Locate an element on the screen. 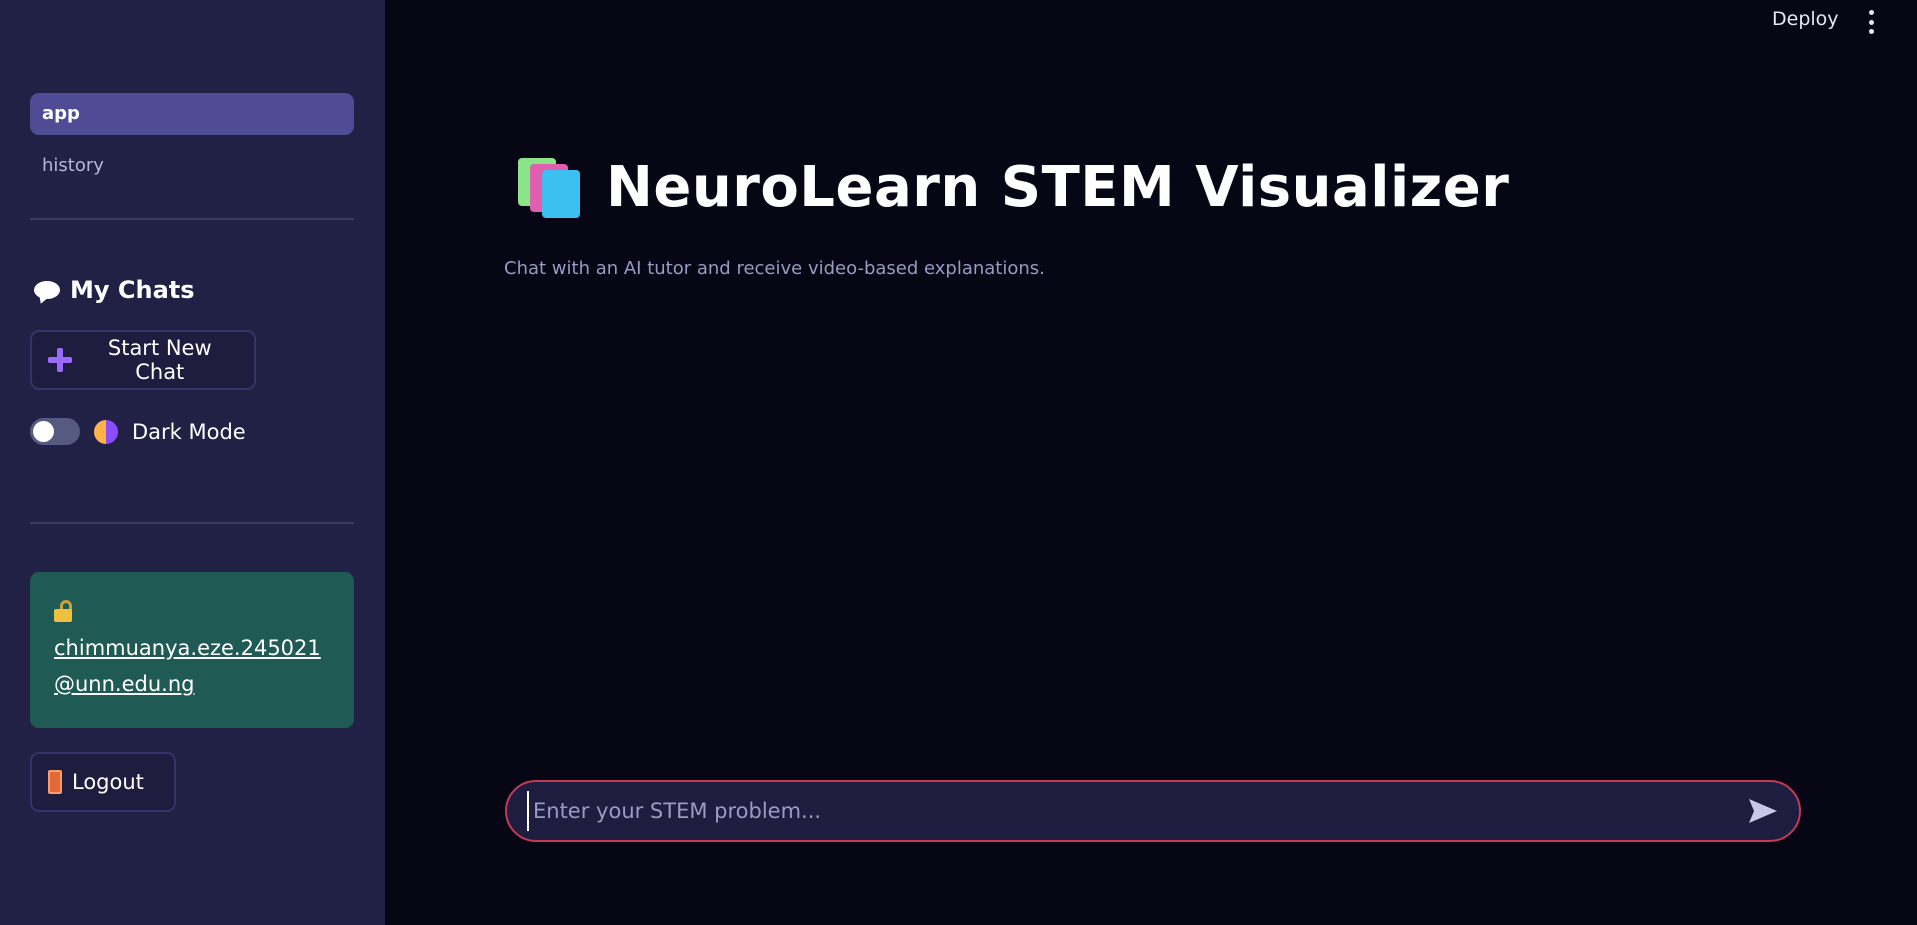  books-icon is located at coordinates (549, 187).